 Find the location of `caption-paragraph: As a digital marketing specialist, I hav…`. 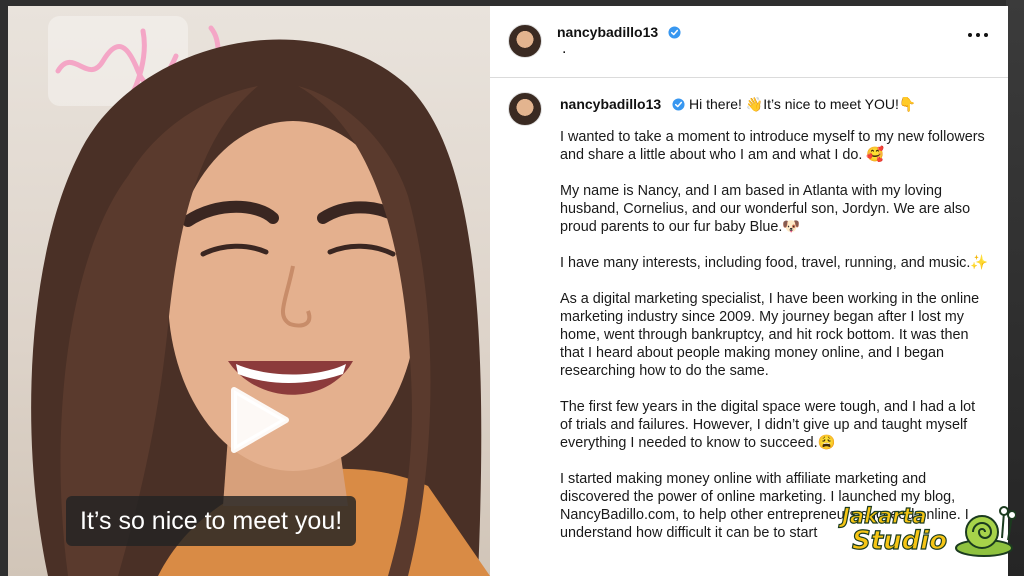

caption-paragraph: As a digital marketing specialist, I hav… is located at coordinates (770, 335).